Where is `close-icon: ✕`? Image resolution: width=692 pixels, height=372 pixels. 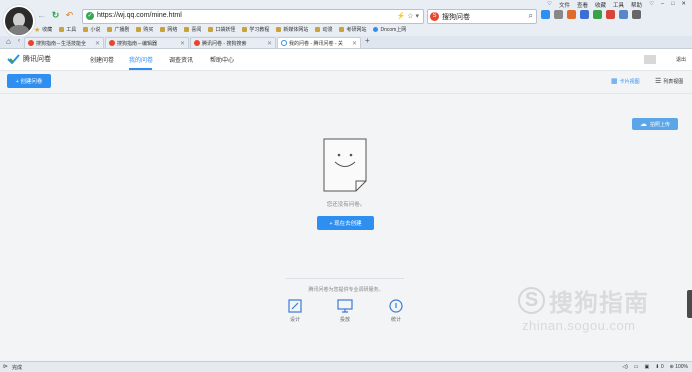 close-icon: ✕ is located at coordinates (683, 5).